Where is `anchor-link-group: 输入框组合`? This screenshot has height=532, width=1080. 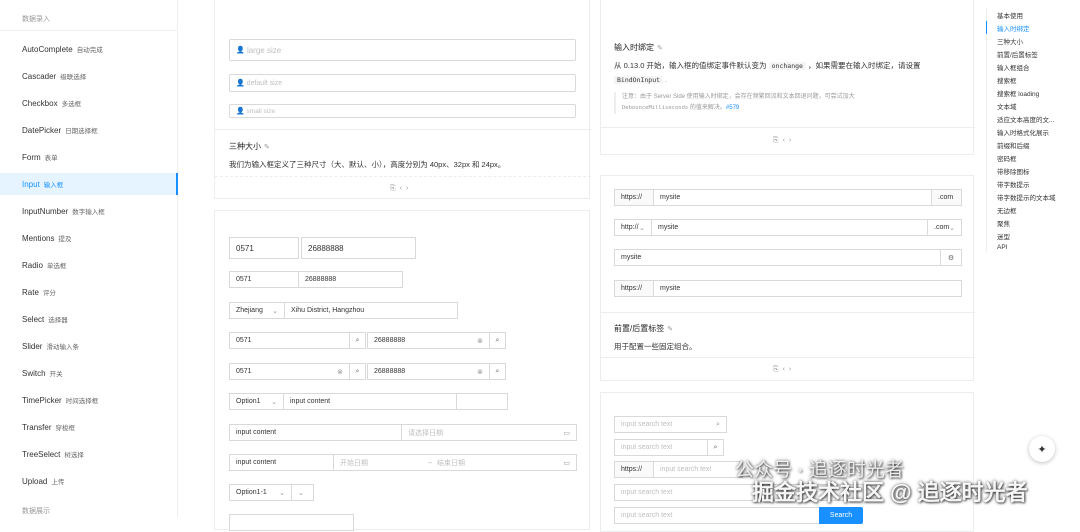
anchor-link-group: 输入框组合 is located at coordinates (1031, 66).